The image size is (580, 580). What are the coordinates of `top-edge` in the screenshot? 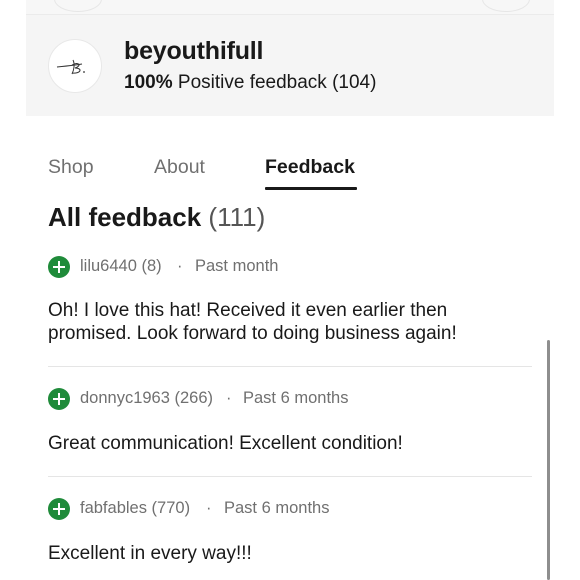 It's located at (290, 7).